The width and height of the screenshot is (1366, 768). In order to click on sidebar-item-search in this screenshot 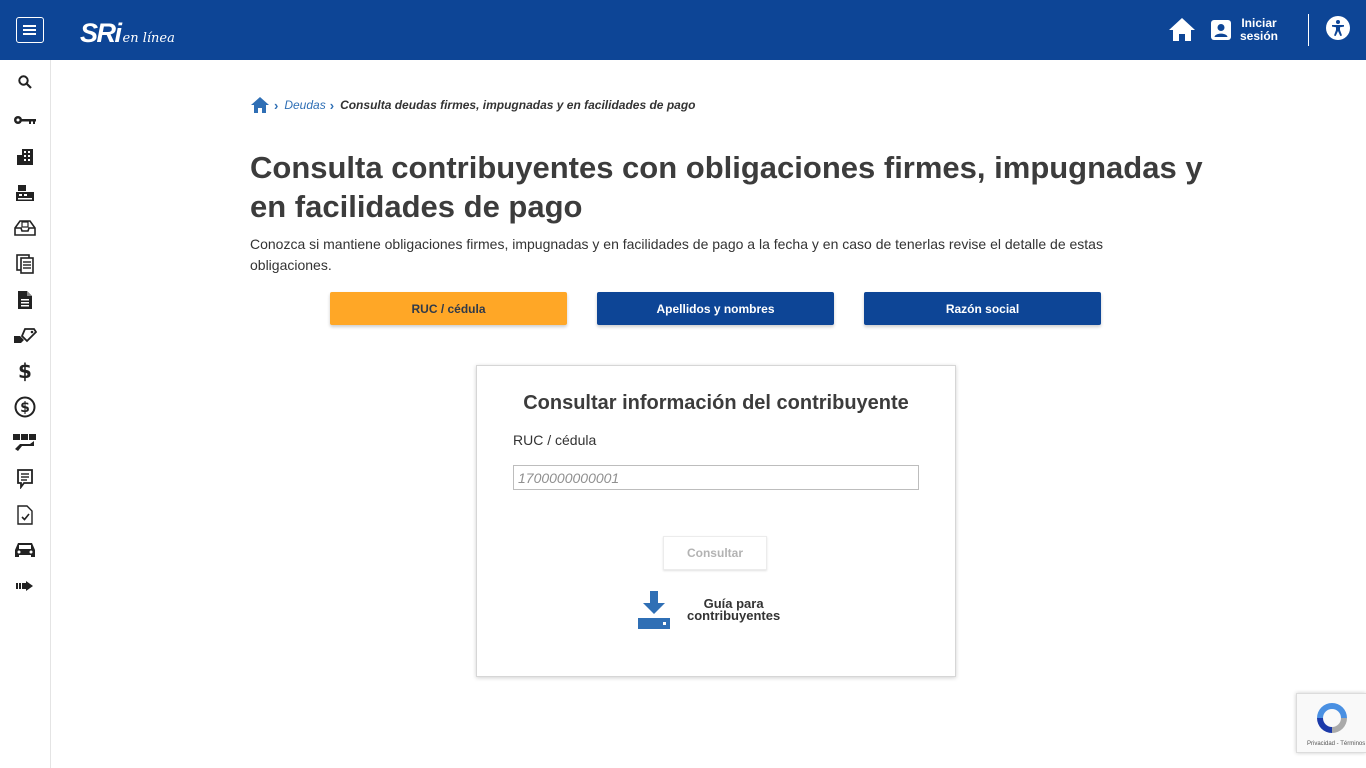, I will do `click(25, 82)`.